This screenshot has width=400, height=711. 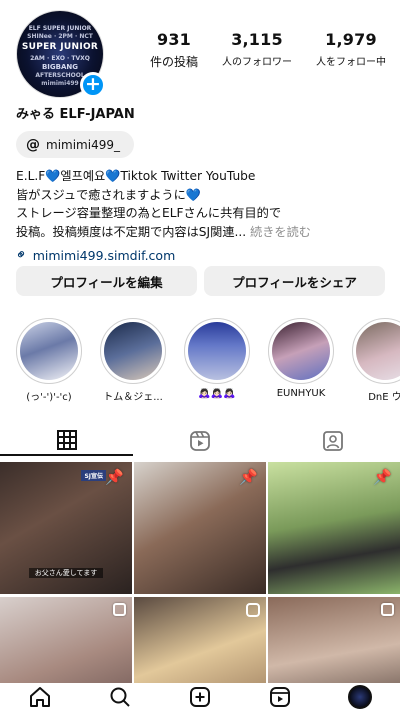 What do you see at coordinates (60, 47) in the screenshot?
I see `avatar-text: SUPER JUNIOR` at bounding box center [60, 47].